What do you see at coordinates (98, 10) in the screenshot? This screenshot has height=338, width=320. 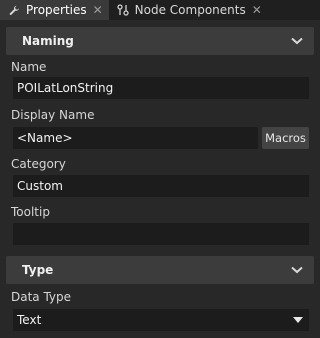 I see `tab-properties-close-icon: ✕` at bounding box center [98, 10].